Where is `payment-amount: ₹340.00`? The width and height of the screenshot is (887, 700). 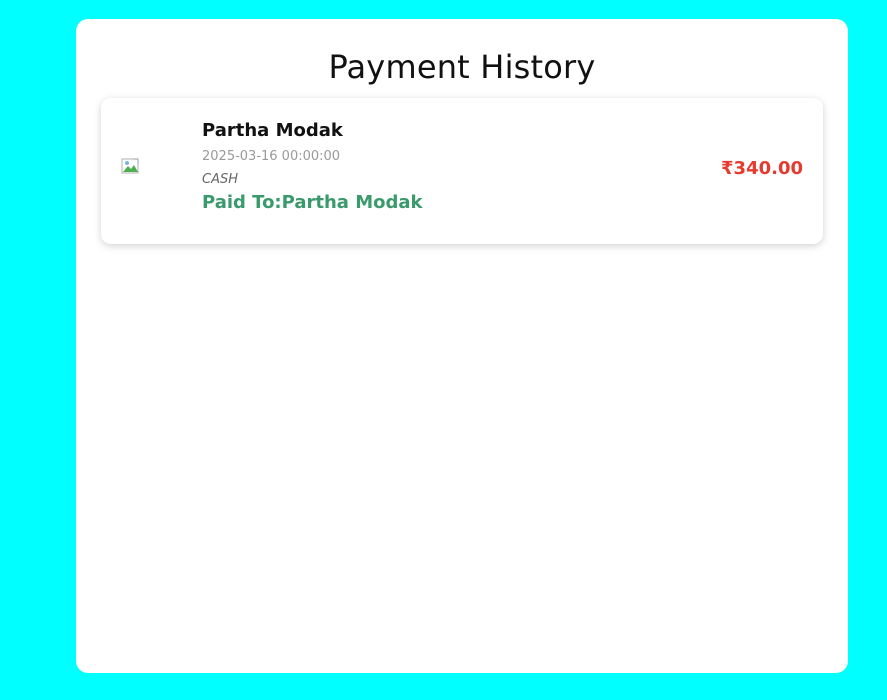
payment-amount: ₹340.00 is located at coordinates (762, 168).